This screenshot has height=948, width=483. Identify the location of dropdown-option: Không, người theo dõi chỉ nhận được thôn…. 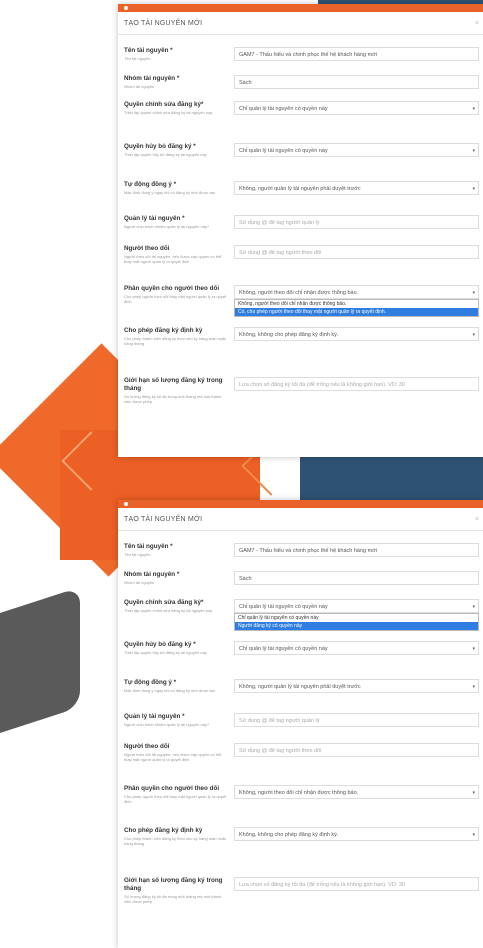
(356, 304).